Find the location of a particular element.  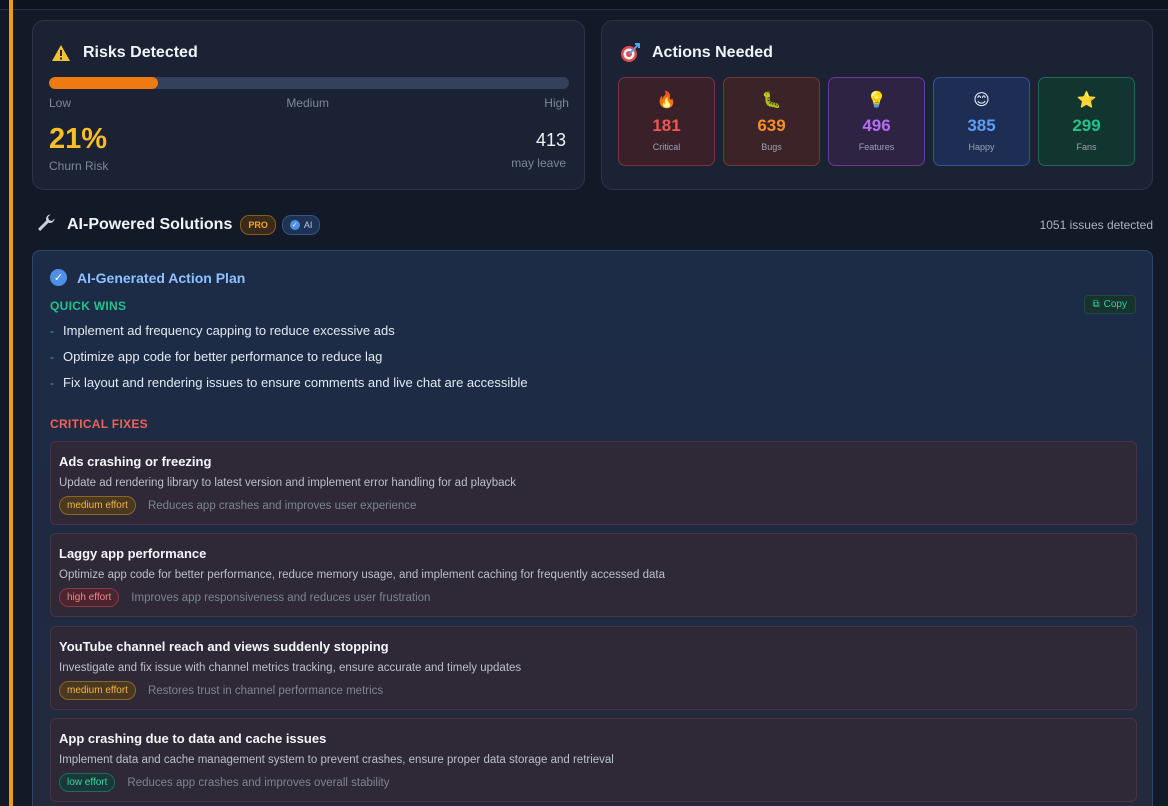

check-icon: ✓ is located at coordinates (294, 225).